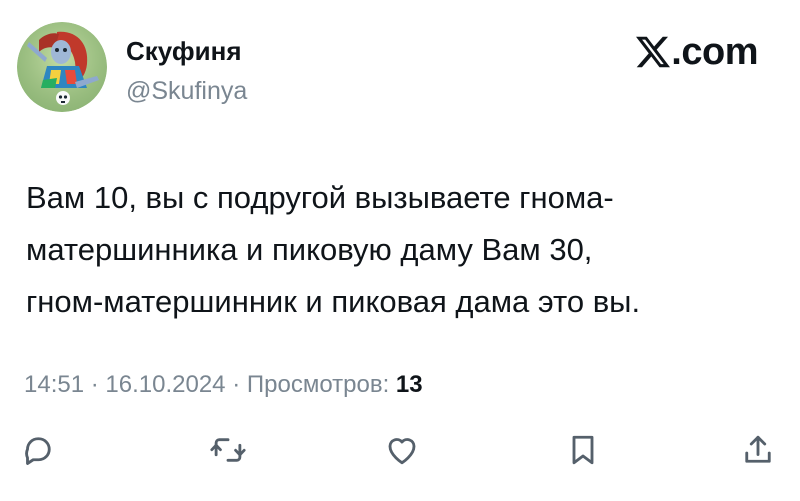 Image resolution: width=800 pixels, height=501 pixels. Describe the element at coordinates (309, 249) in the screenshot. I see `tweet-text-line: матершинника и пиковую даму Вам 30,` at that location.